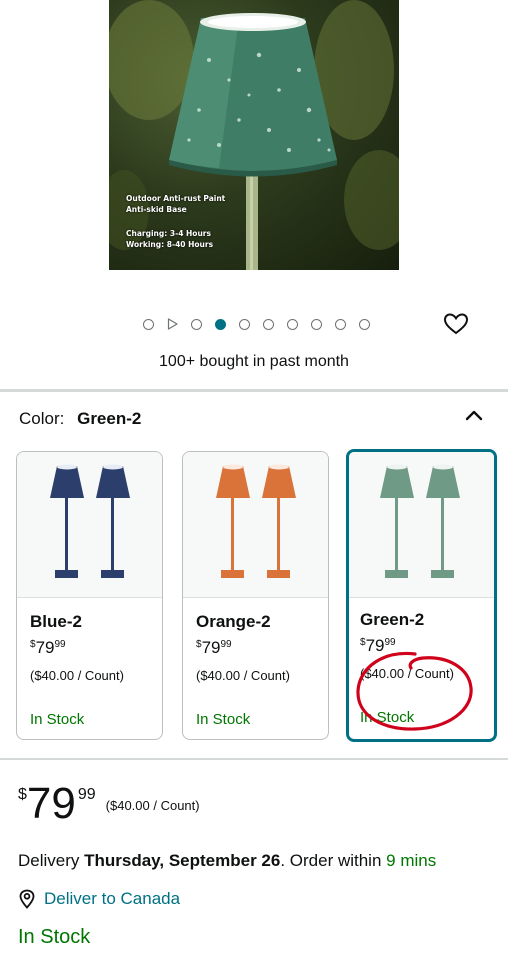  What do you see at coordinates (254, 361) in the screenshot?
I see `bought-in-past-month: 100+ bought in past month` at bounding box center [254, 361].